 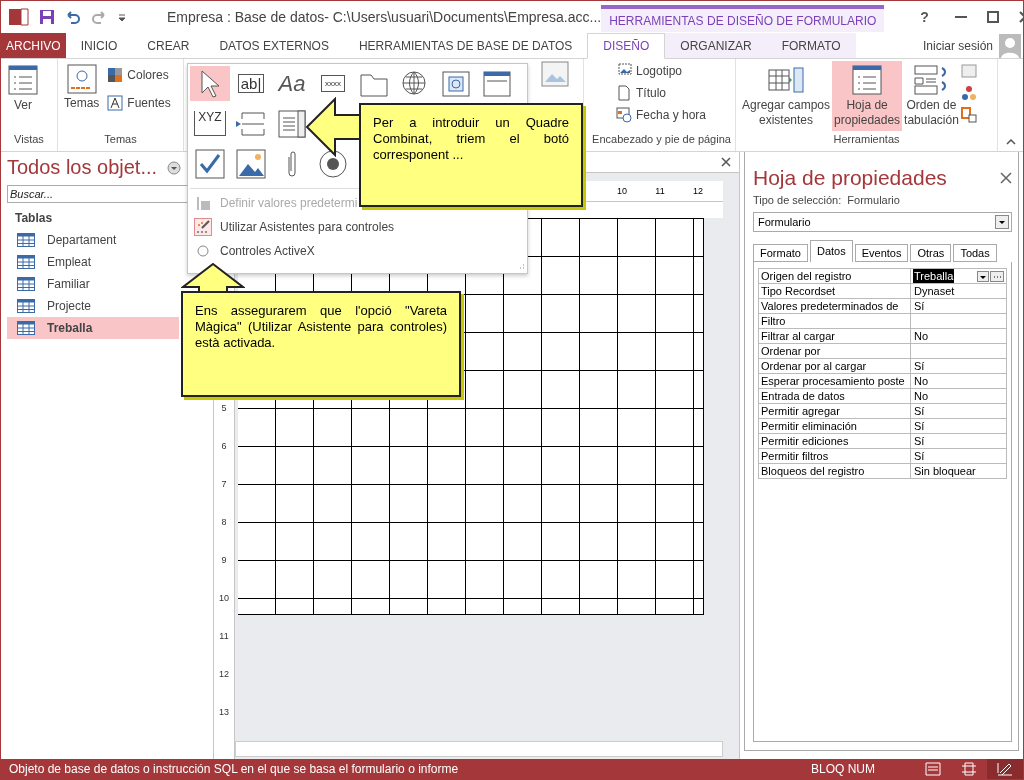 What do you see at coordinates (224, 484) in the screenshot?
I see `ruler-number: 7` at bounding box center [224, 484].